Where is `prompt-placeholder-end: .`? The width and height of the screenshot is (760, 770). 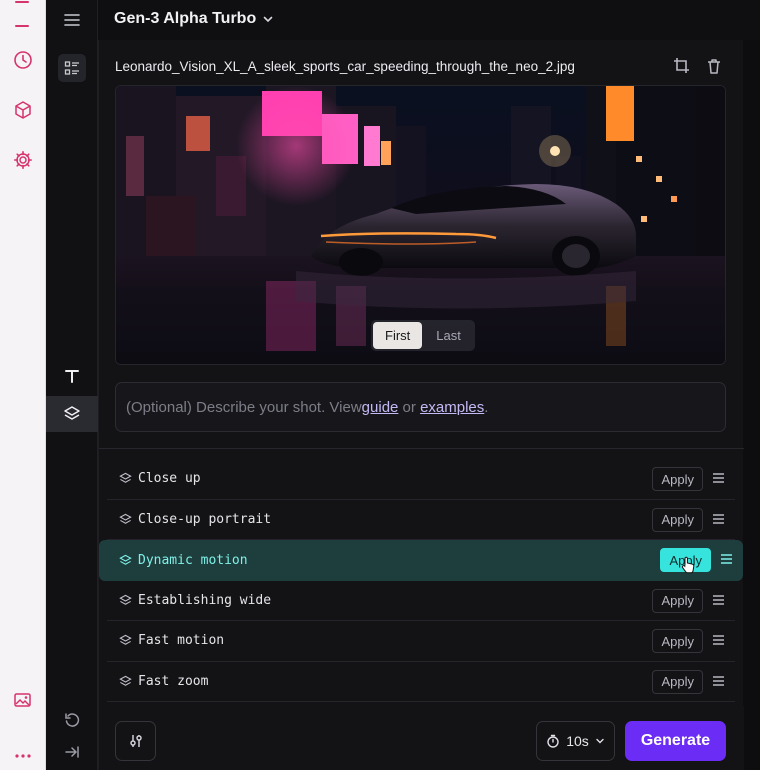
prompt-placeholder-end: . is located at coordinates (486, 407).